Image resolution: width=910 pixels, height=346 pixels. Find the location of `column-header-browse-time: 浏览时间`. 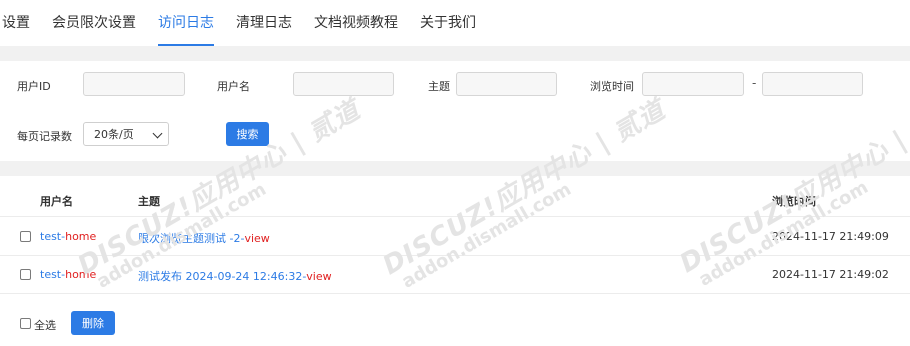

column-header-browse-time: 浏览时间 is located at coordinates (794, 201).